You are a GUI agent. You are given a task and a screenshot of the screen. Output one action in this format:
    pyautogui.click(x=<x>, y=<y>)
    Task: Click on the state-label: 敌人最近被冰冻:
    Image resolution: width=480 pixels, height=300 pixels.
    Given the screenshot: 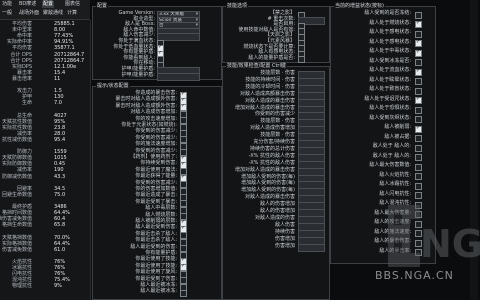 What is the action you would take?
    pyautogui.click(x=158, y=291)
    